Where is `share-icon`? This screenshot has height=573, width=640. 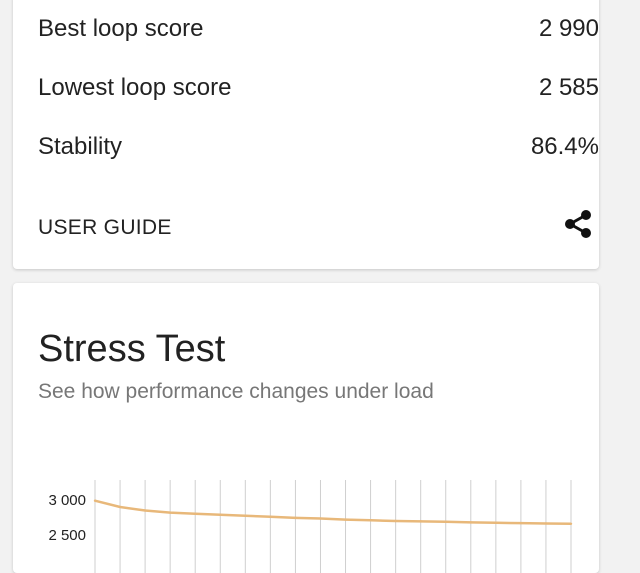 share-icon is located at coordinates (578, 224).